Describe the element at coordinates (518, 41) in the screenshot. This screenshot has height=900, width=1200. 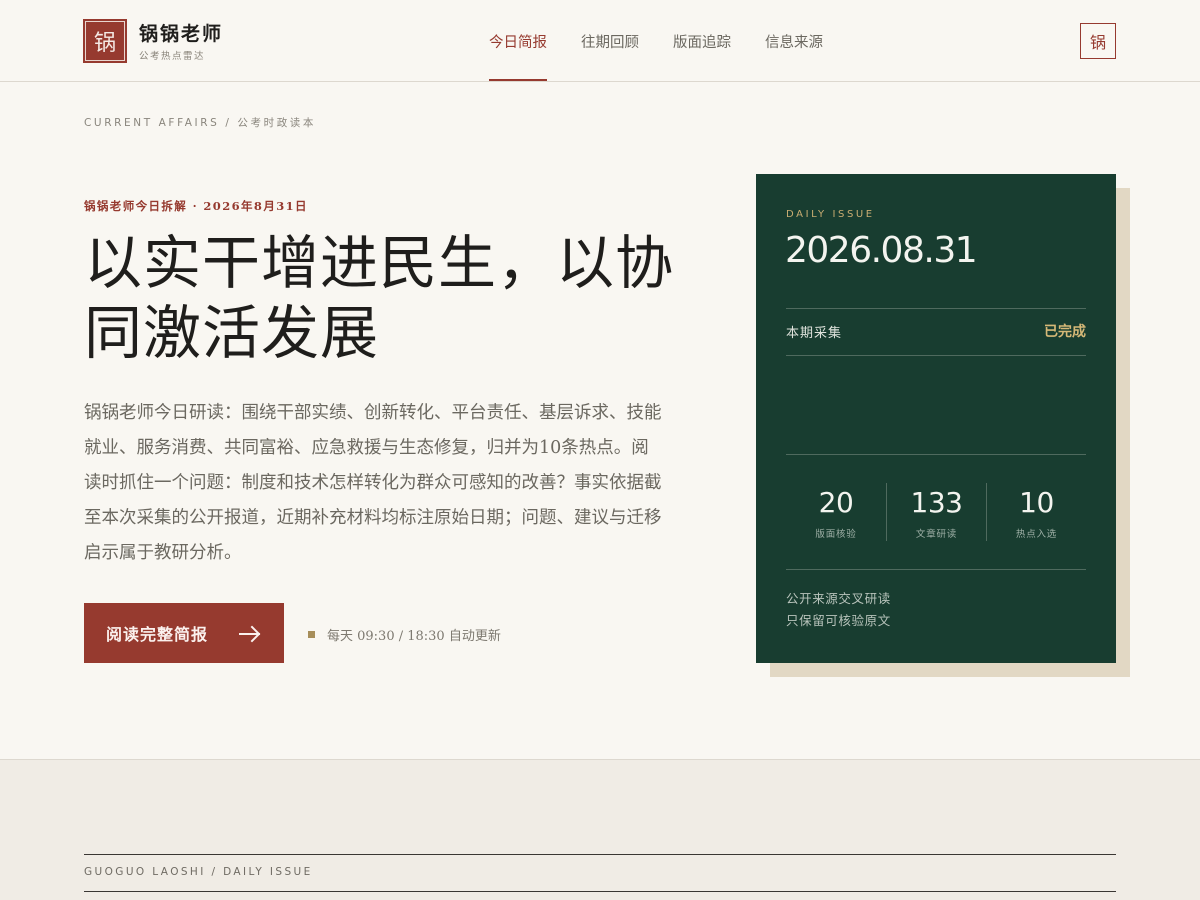
I see `nav-item-today: 今日简报` at that location.